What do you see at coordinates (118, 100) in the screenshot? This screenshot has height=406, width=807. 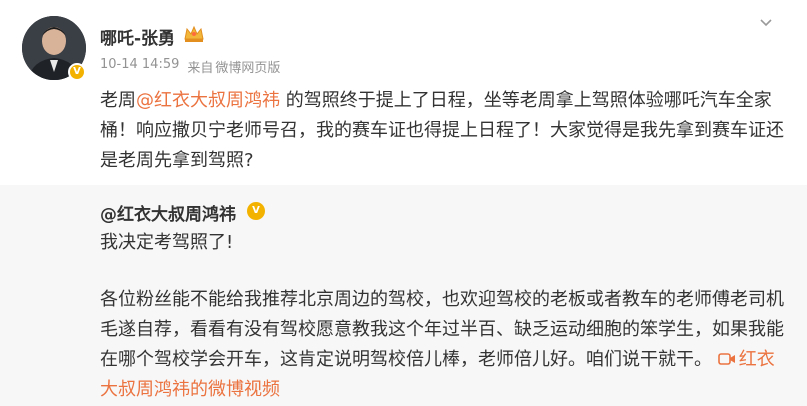 I see `post-text-start: 老周` at bounding box center [118, 100].